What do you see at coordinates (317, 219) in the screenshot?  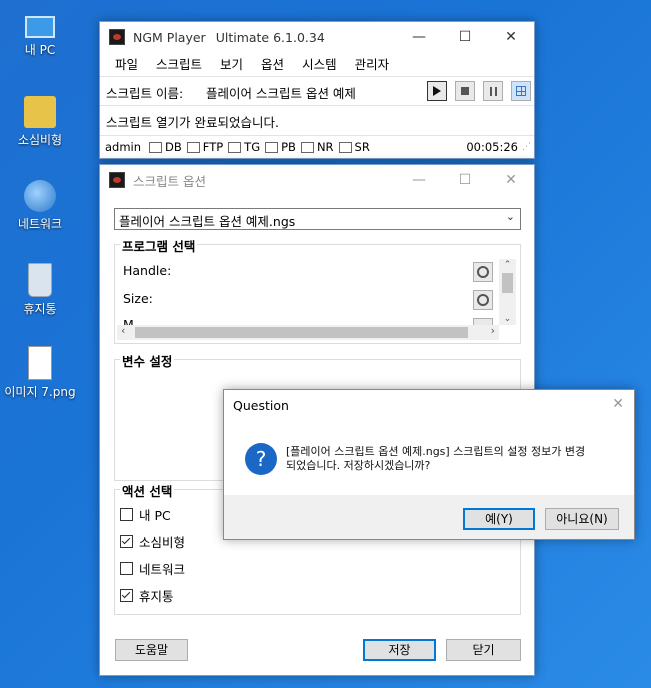 I see `script-select: 플레이어 스크립트 옵션 예제.ngs ⌄` at bounding box center [317, 219].